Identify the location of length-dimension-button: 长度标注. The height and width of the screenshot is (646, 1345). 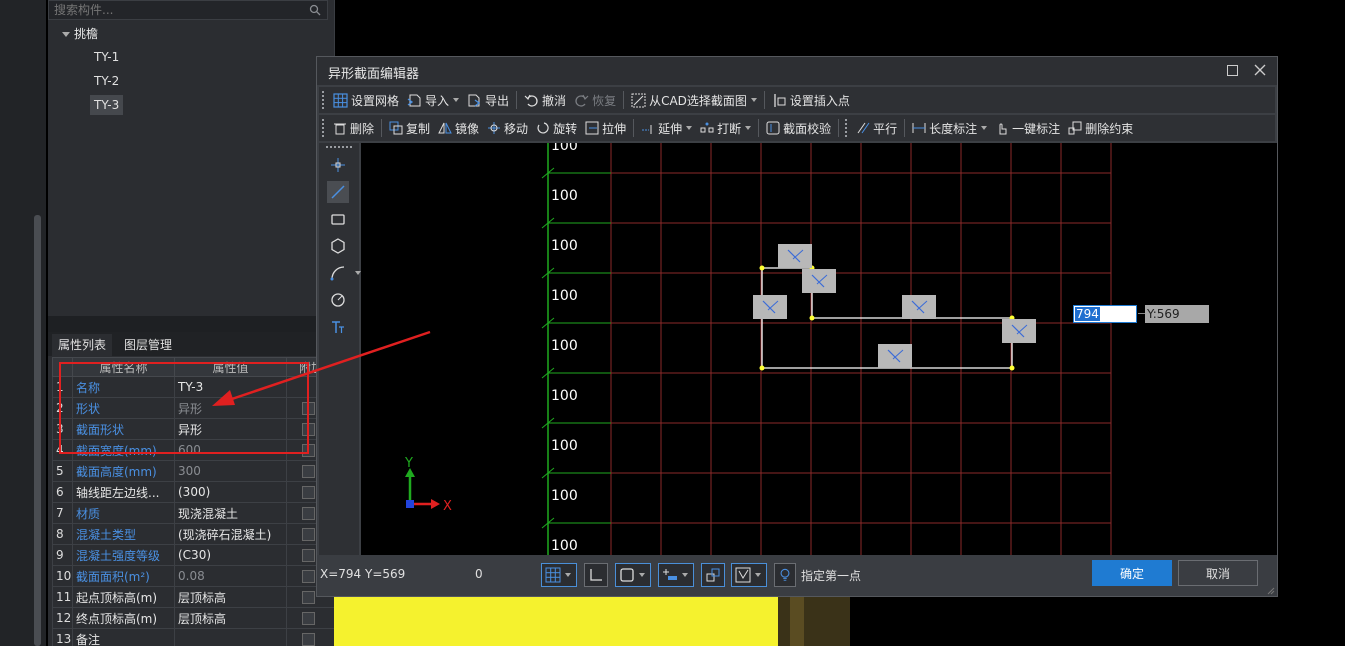
(949, 128).